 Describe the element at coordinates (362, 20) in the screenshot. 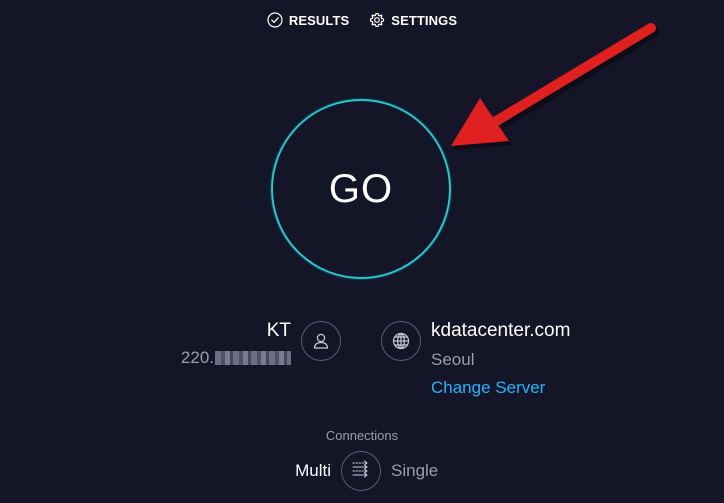

I see `top-nav: RESULTS SETTINGS` at that location.